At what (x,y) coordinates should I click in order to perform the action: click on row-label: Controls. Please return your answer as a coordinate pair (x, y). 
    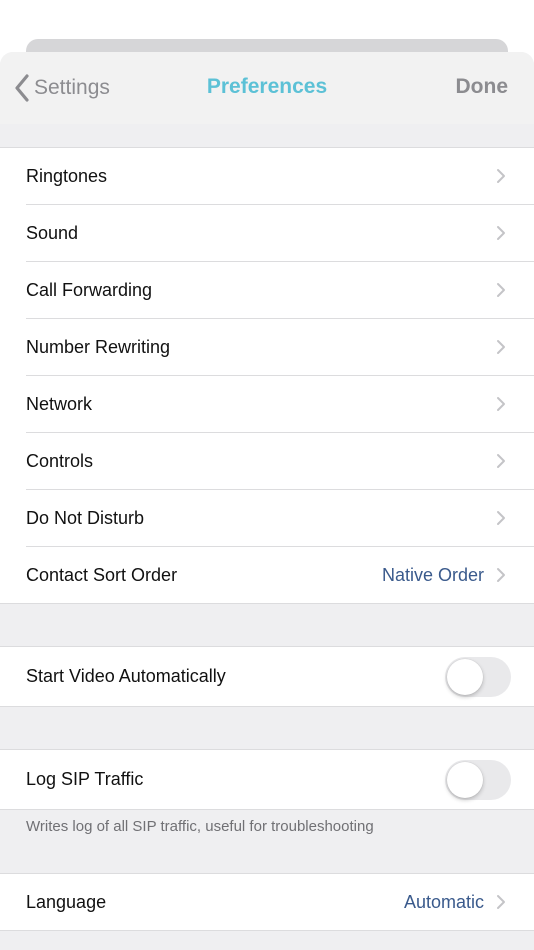
    Looking at the image, I should click on (60, 460).